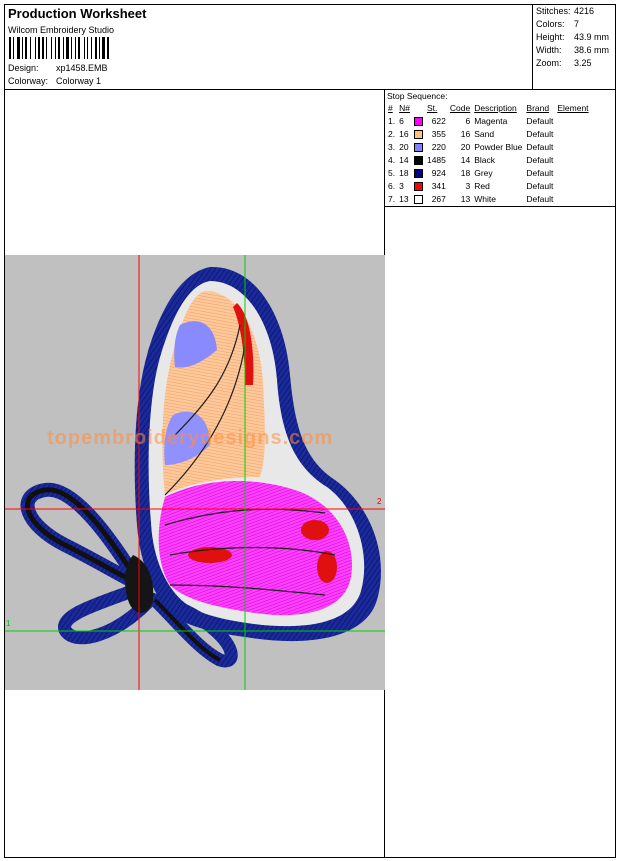  I want to click on stop-row: 7. 13 267 13 White Default, so click(488, 198).